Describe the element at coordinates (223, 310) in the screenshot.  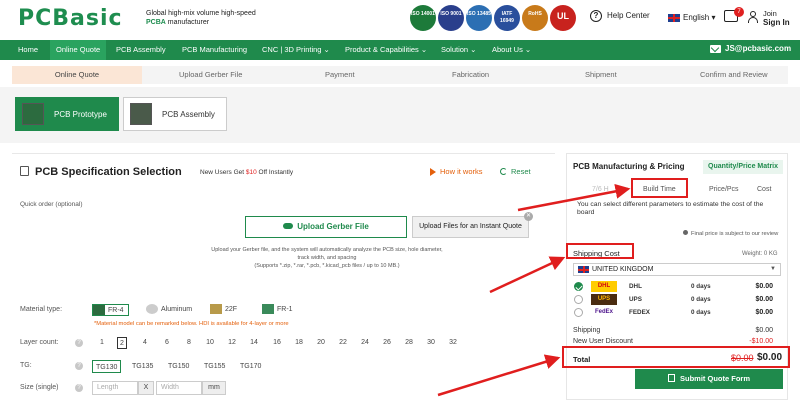
I see `material-22f: 22F` at that location.